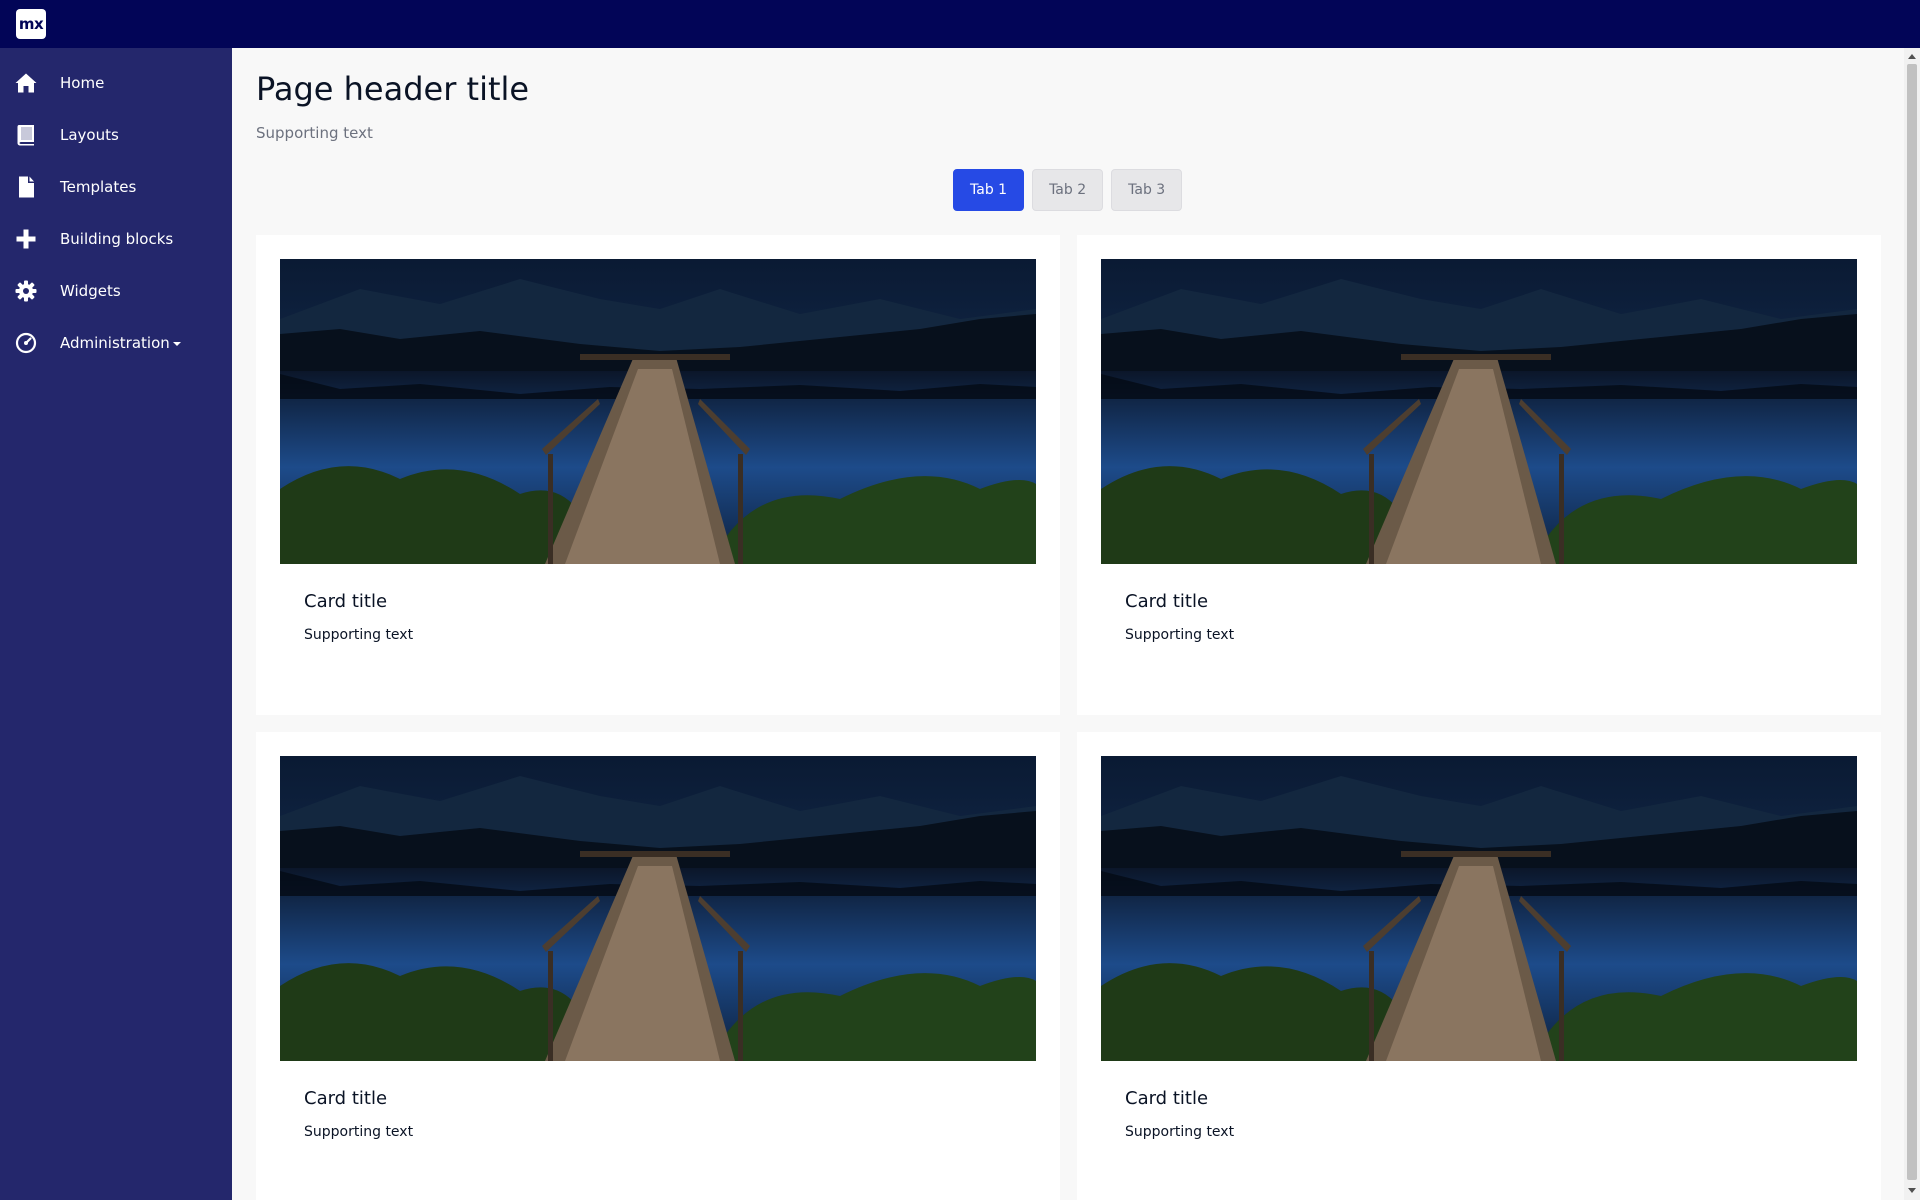 Image resolution: width=1920 pixels, height=1200 pixels. Describe the element at coordinates (82, 83) in the screenshot. I see `sidebar-item-label: Home` at that location.